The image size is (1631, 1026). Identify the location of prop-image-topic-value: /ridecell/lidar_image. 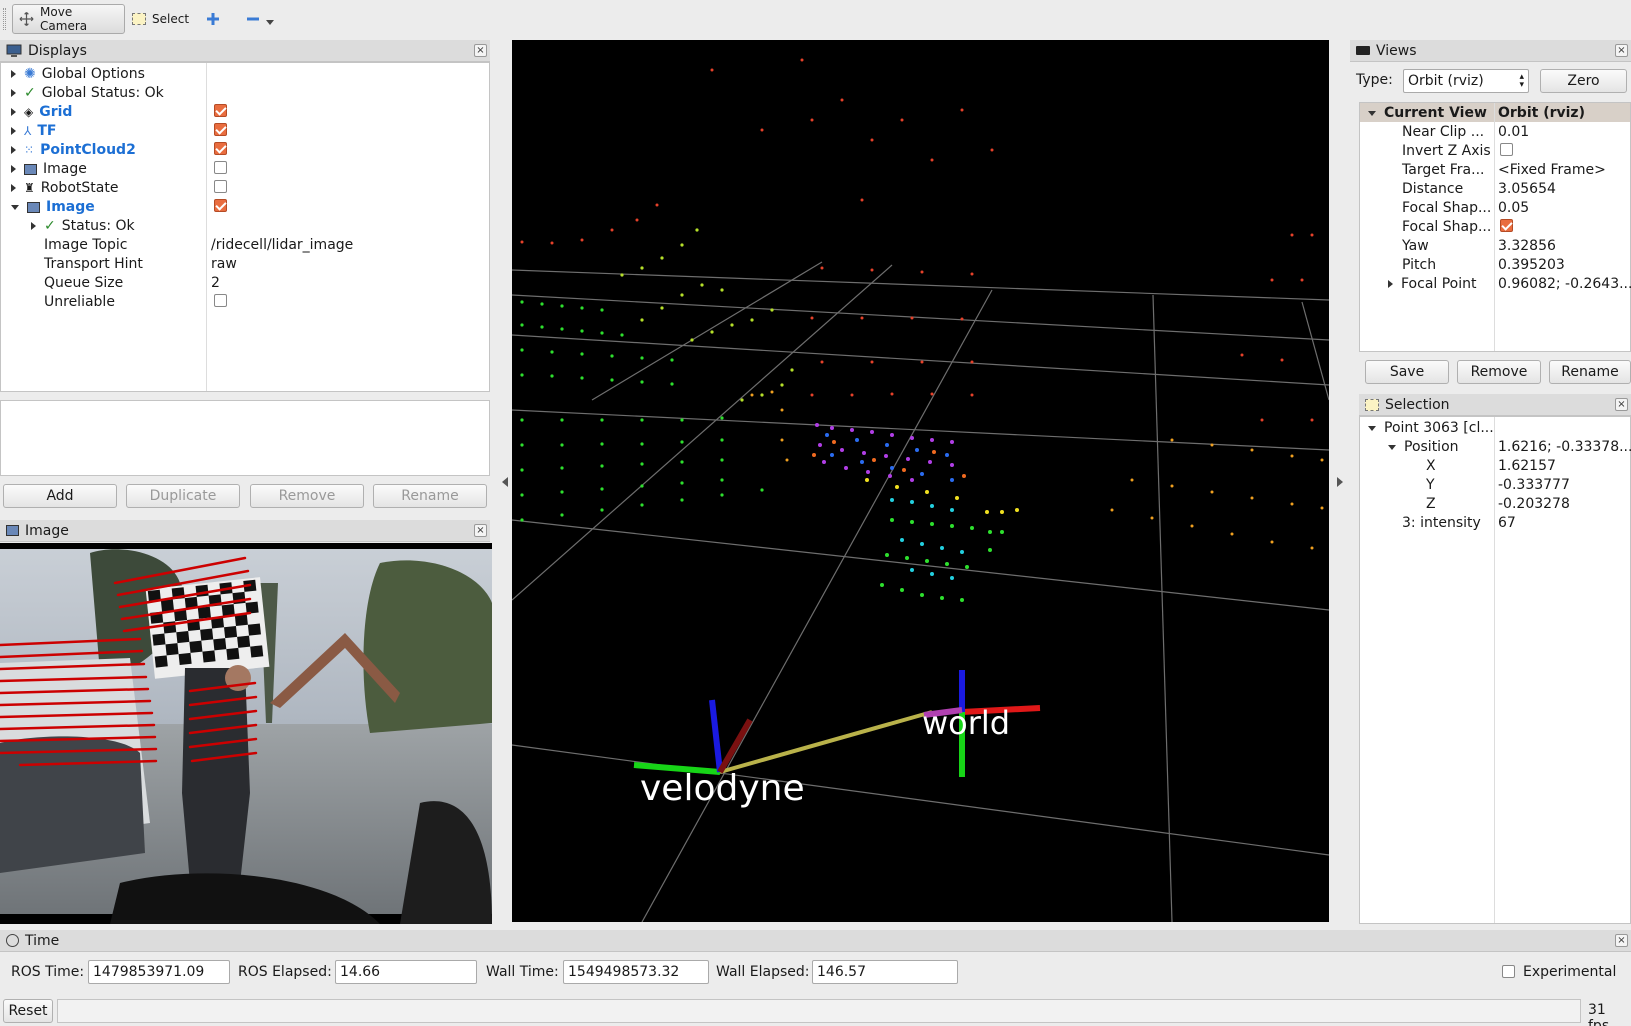
(282, 245).